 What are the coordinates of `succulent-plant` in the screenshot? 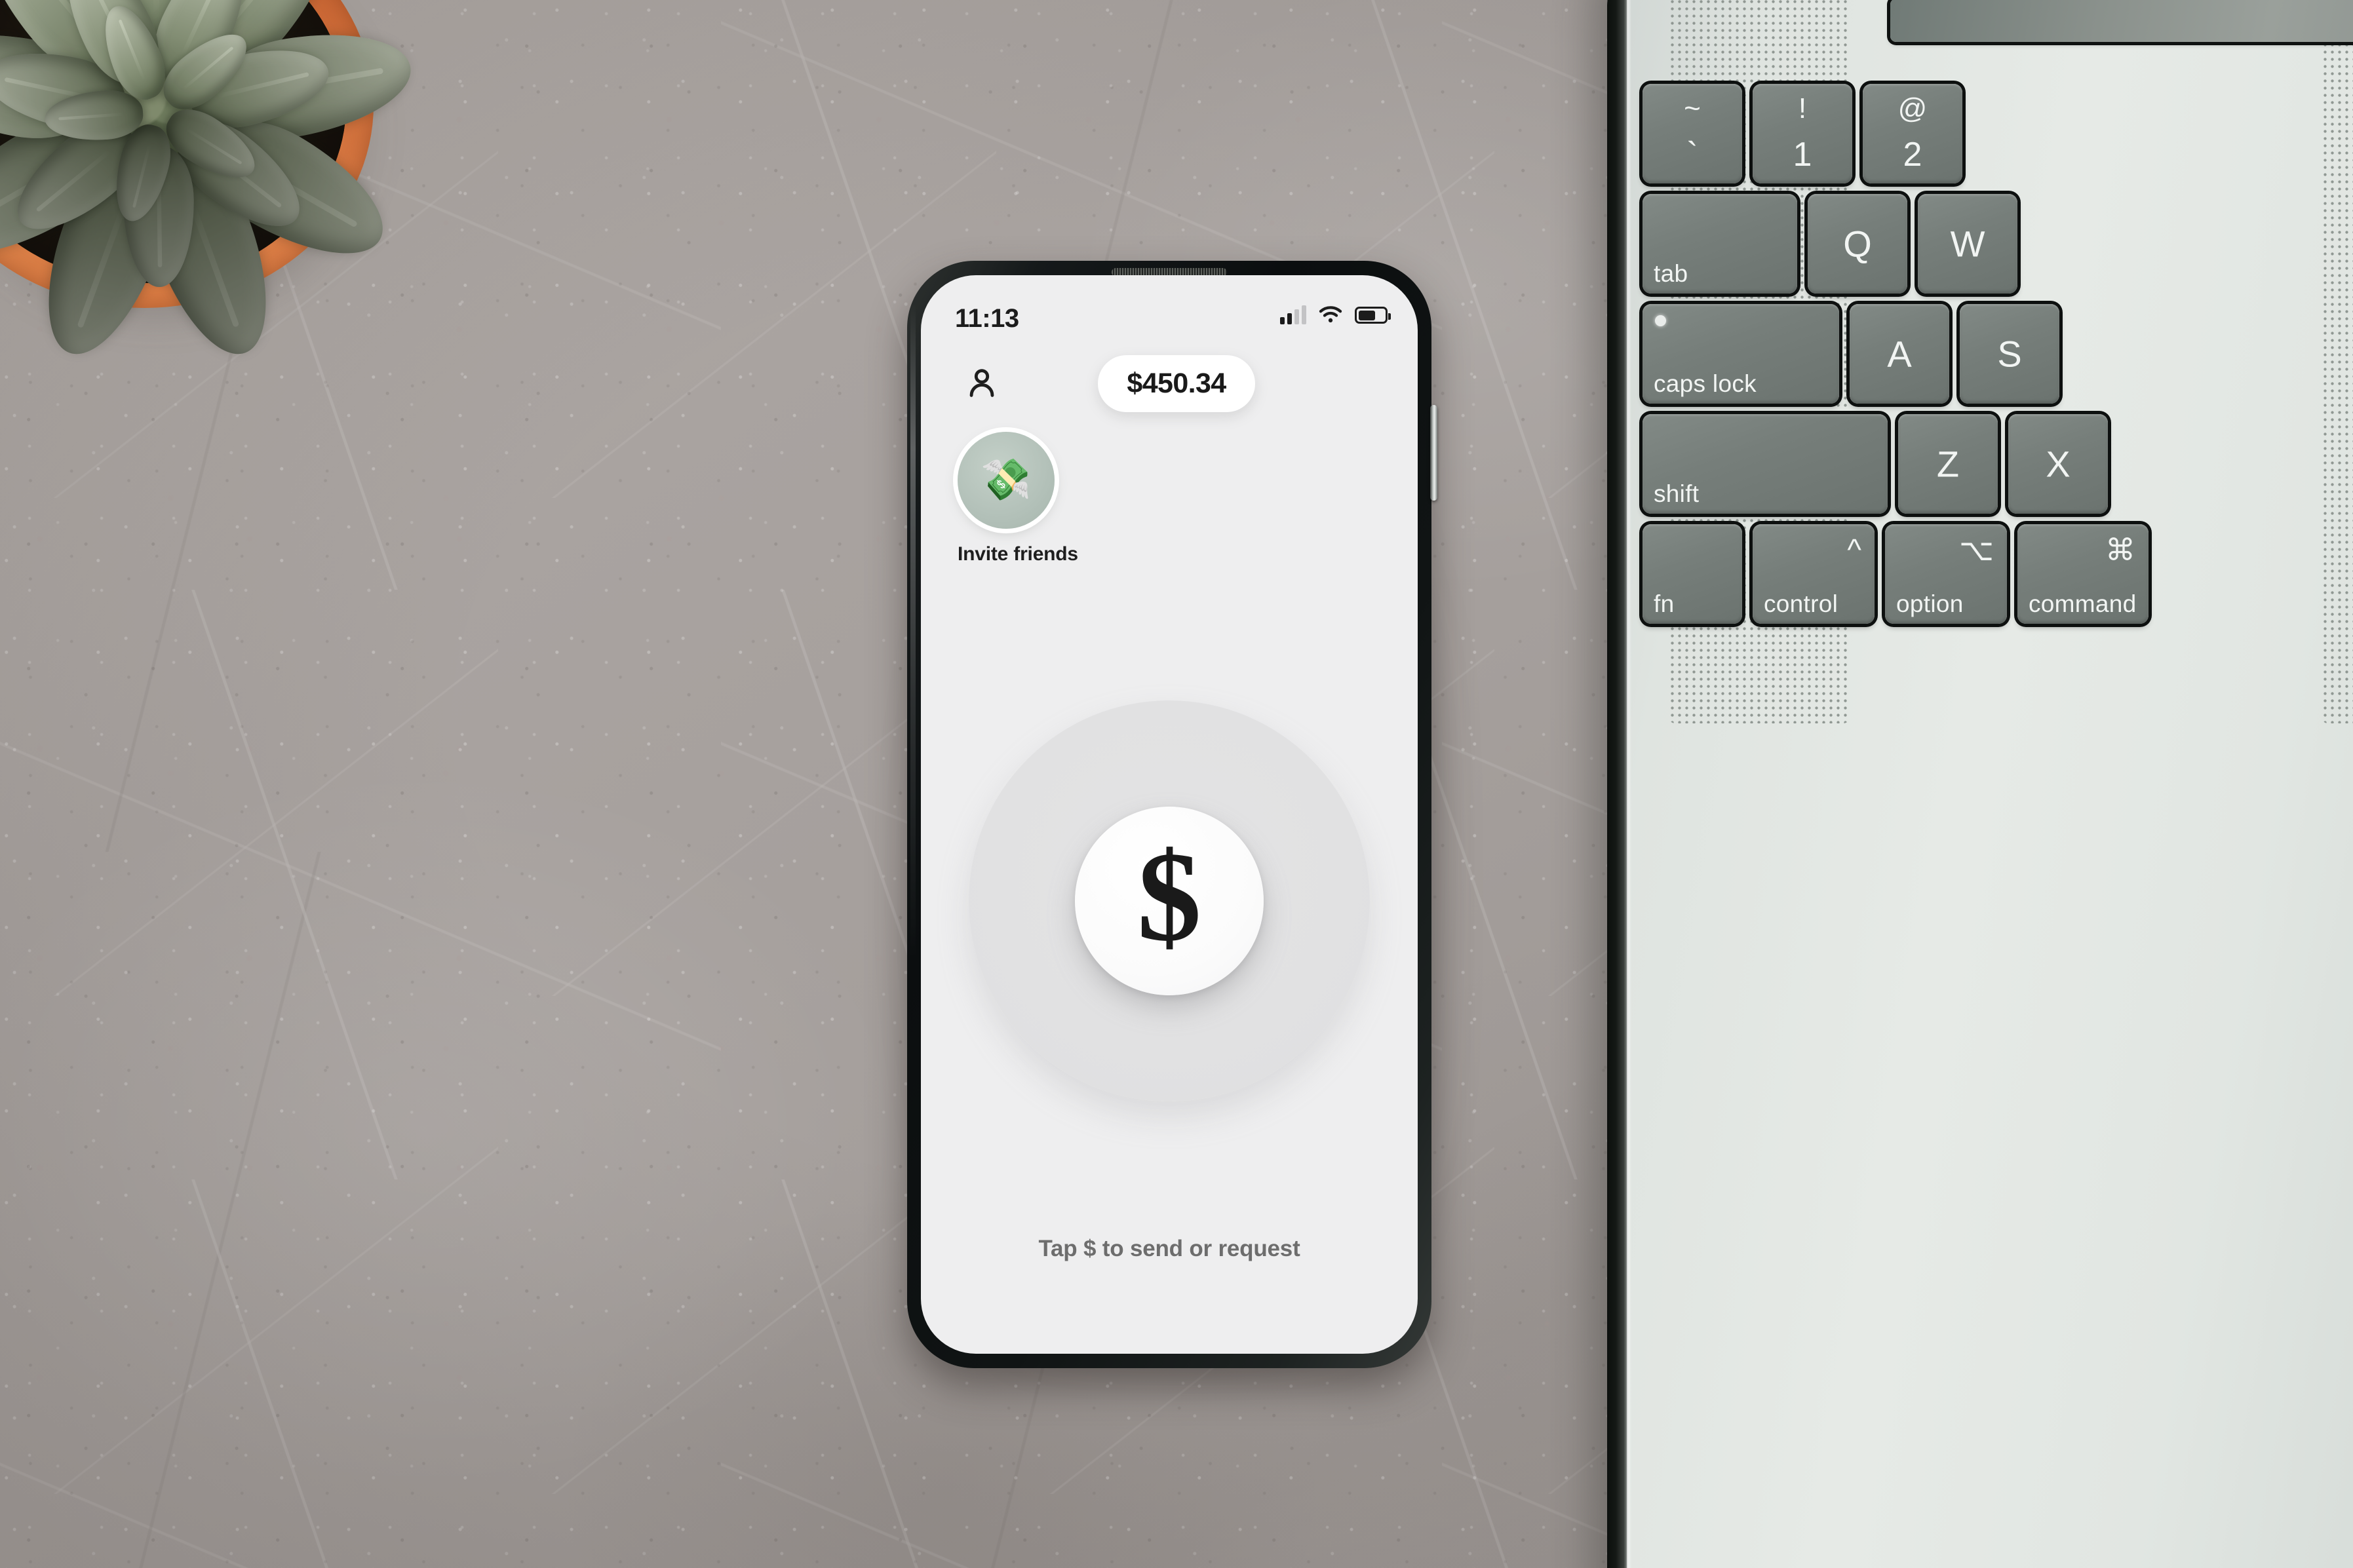 It's located at (209, 185).